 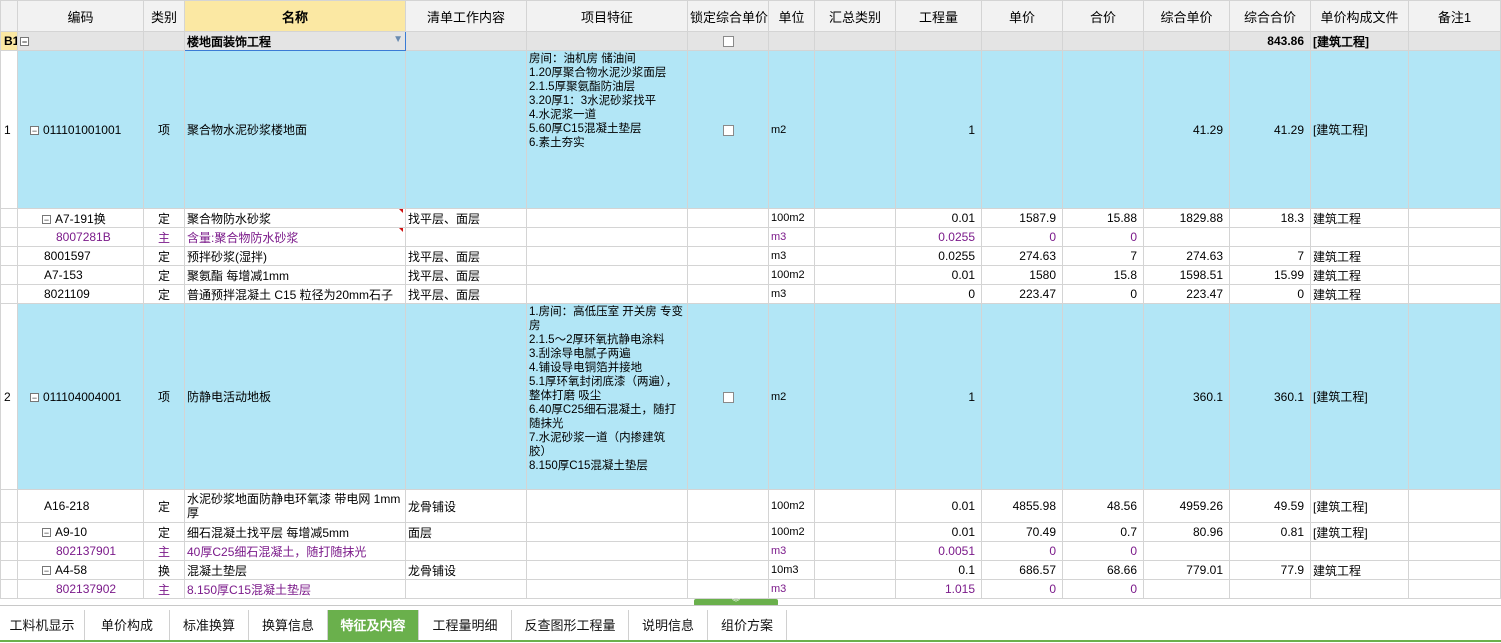 I want to click on row-name: 聚氨酯 每增减1mm, so click(x=295, y=275).